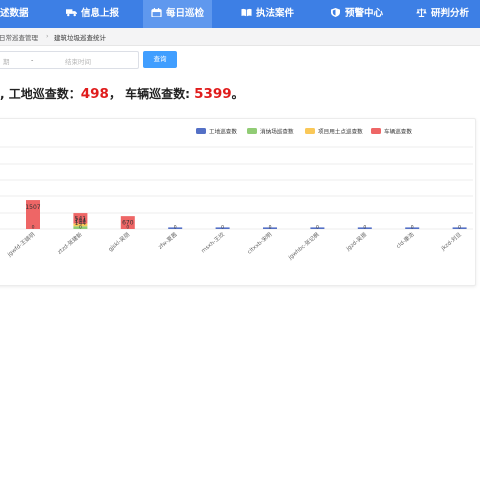 The image size is (480, 480). I want to click on date-range-picker: 期 - 结束时间, so click(69, 60).